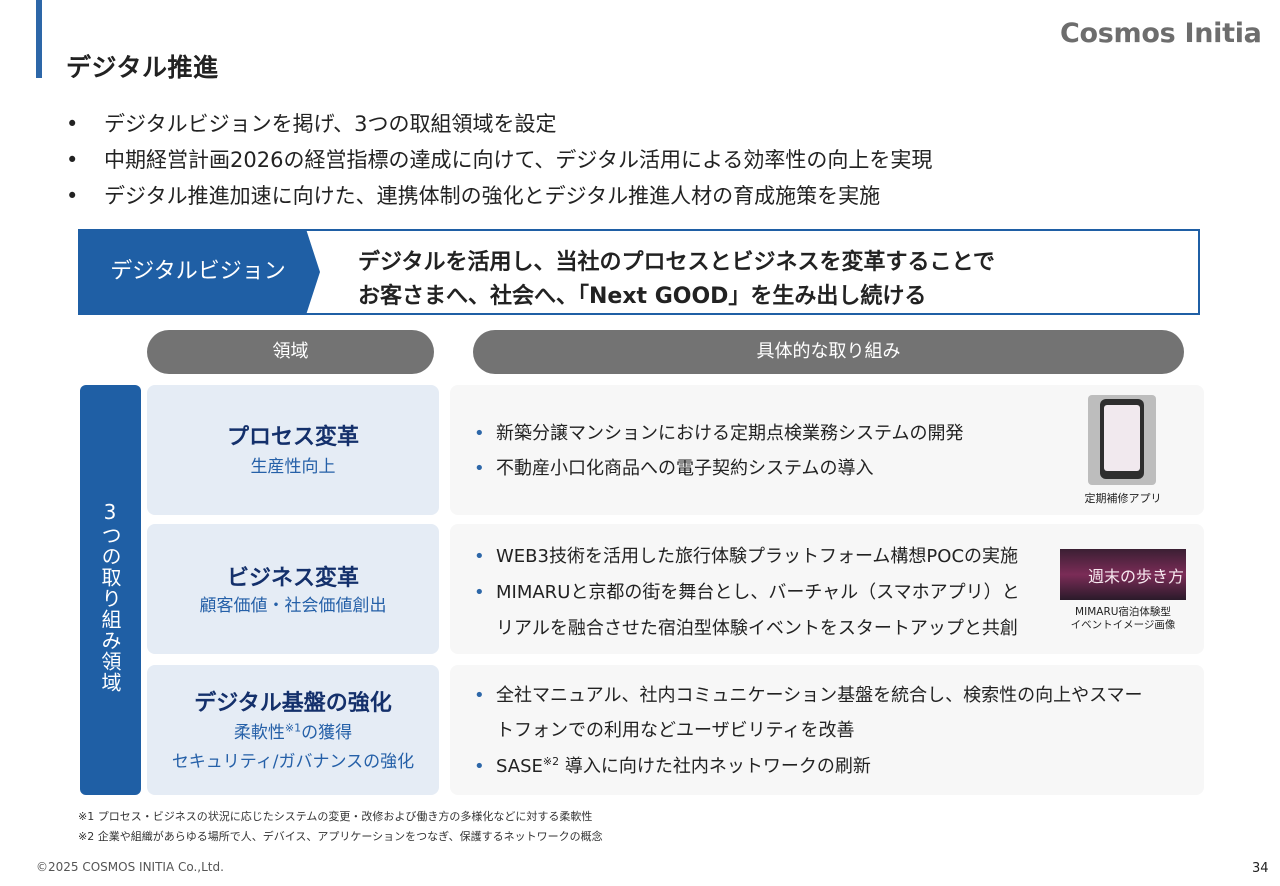  I want to click on detail-item: • 全社マニュアル、社内コミュニケーション基盤を統合し、検索性の向上やスマー, so click(808, 694).